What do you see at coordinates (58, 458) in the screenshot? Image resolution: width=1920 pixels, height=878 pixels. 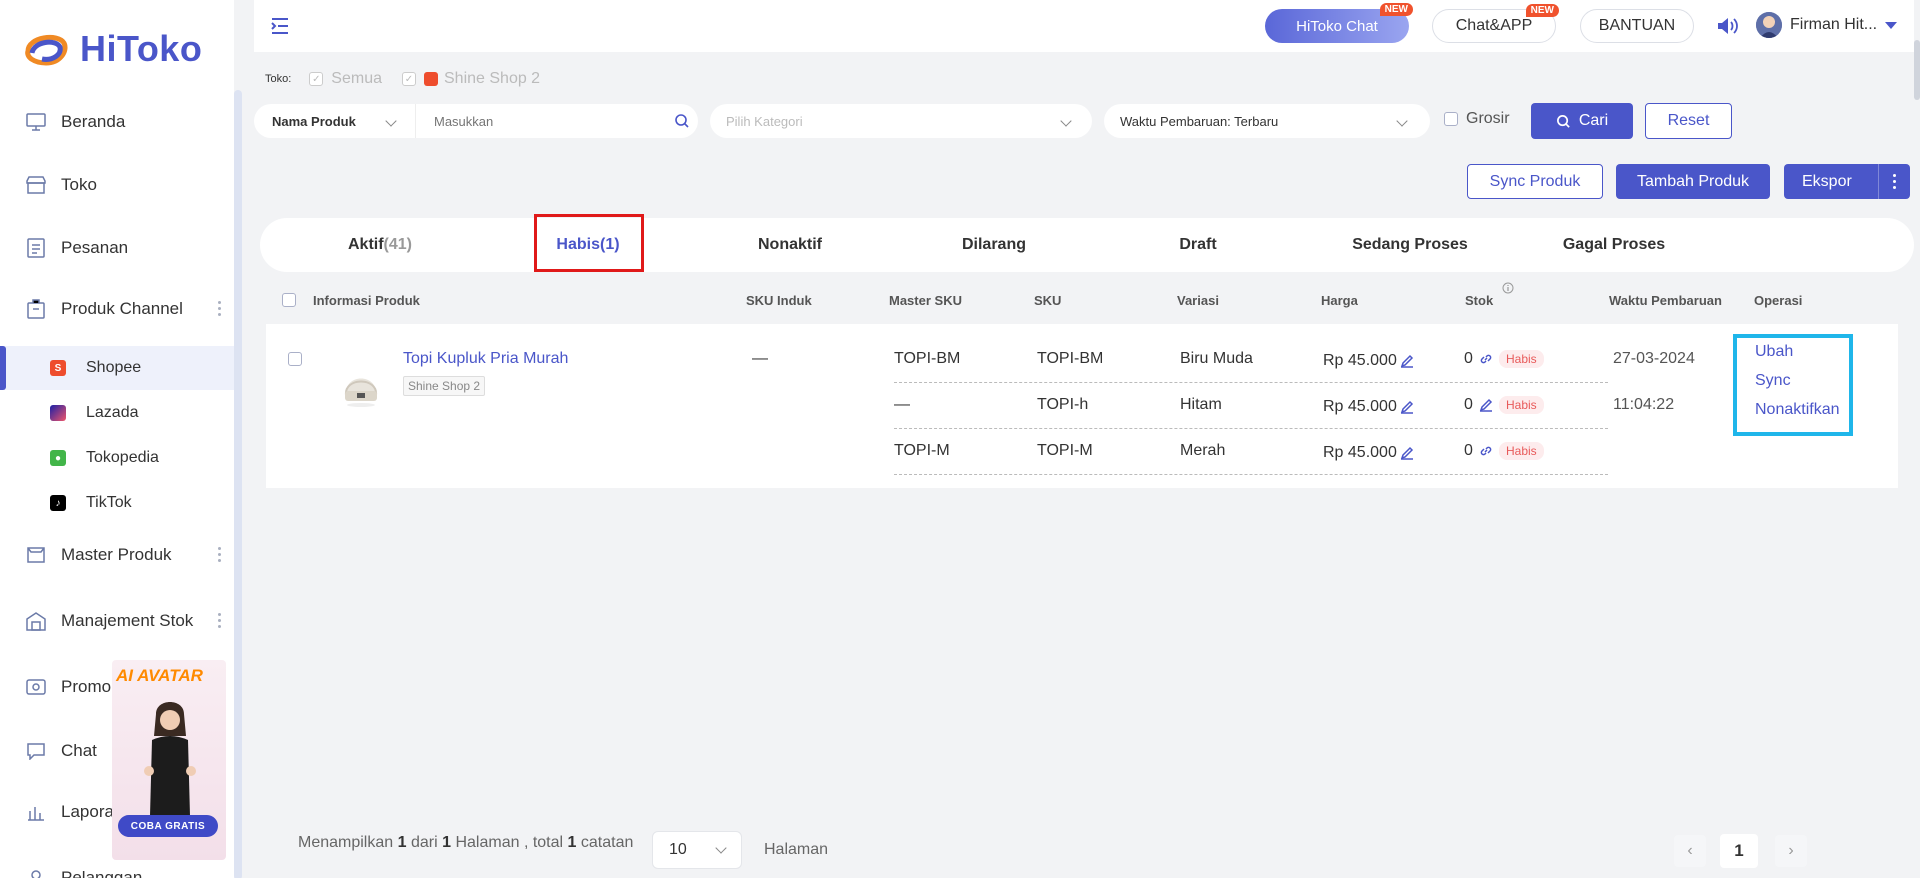 I see `tokopedia-icon: ●` at bounding box center [58, 458].